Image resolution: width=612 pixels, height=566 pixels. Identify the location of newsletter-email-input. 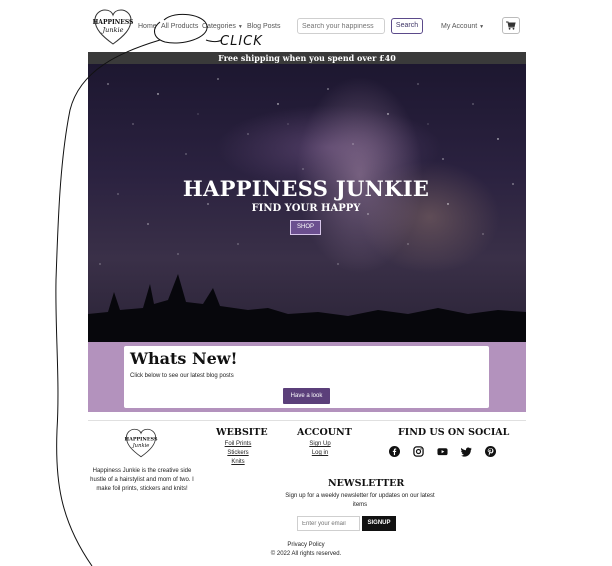
(328, 523).